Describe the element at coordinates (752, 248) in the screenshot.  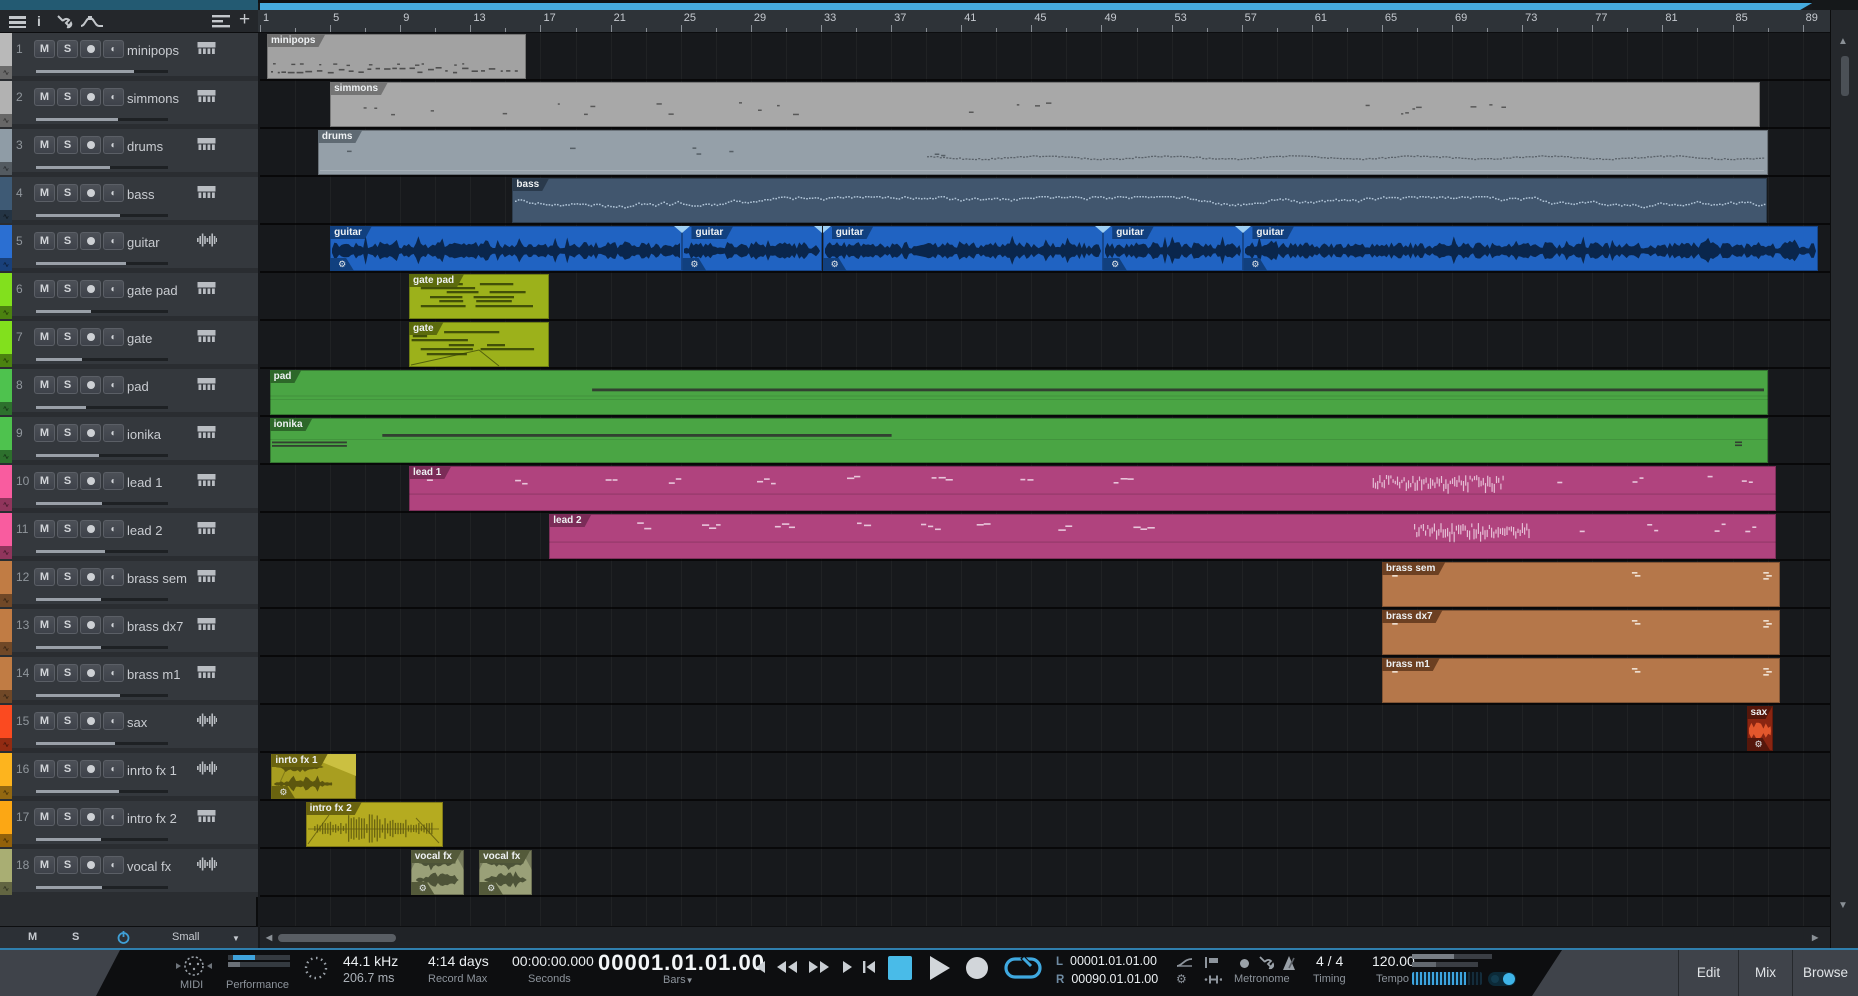
I see `clip-guitar: guitar ⚙` at that location.